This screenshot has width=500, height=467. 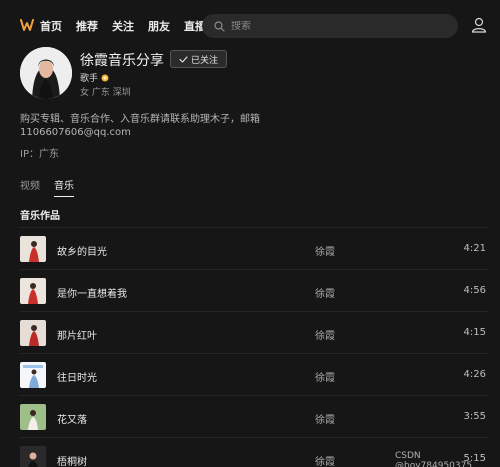 What do you see at coordinates (46, 73) in the screenshot?
I see `avatar` at bounding box center [46, 73].